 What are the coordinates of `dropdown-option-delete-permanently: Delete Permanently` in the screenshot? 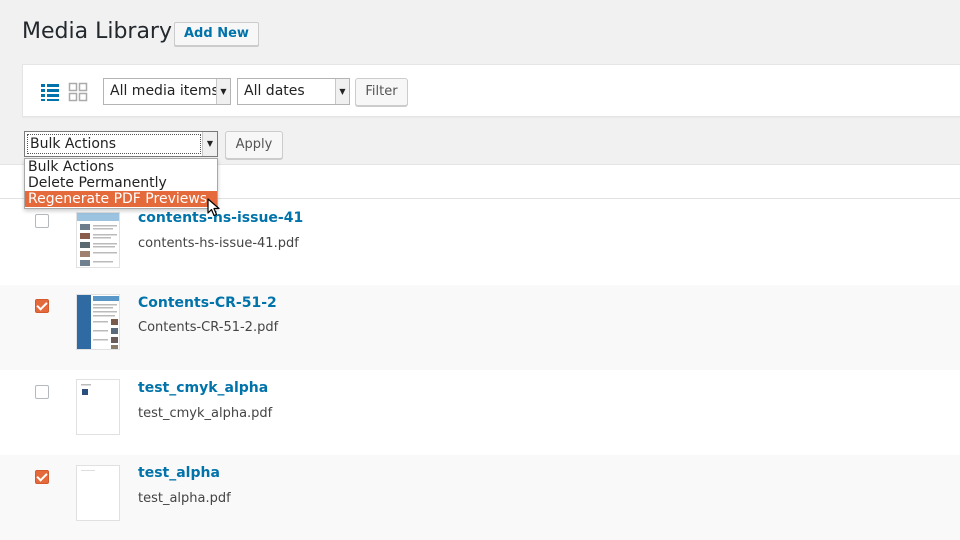 It's located at (121, 183).